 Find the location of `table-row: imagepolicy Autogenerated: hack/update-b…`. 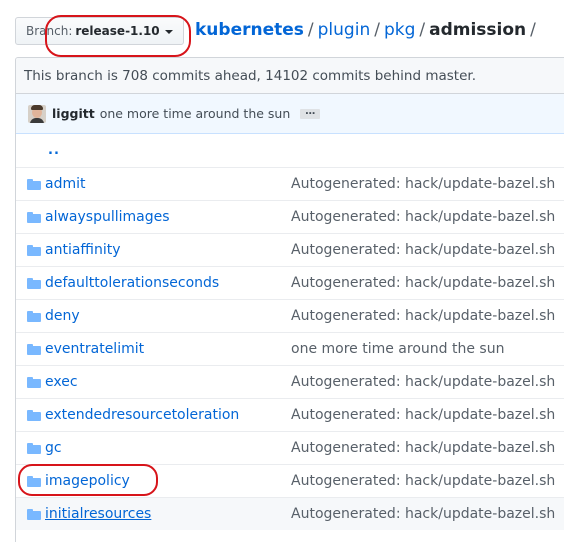

table-row: imagepolicy Autogenerated: hack/update-b… is located at coordinates (290, 480).